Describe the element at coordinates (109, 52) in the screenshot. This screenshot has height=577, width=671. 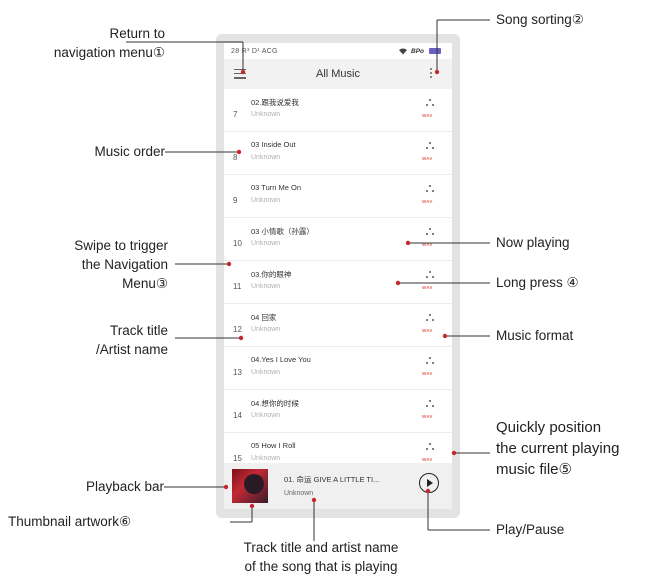
I see `annotation-line: navigation menu①` at that location.